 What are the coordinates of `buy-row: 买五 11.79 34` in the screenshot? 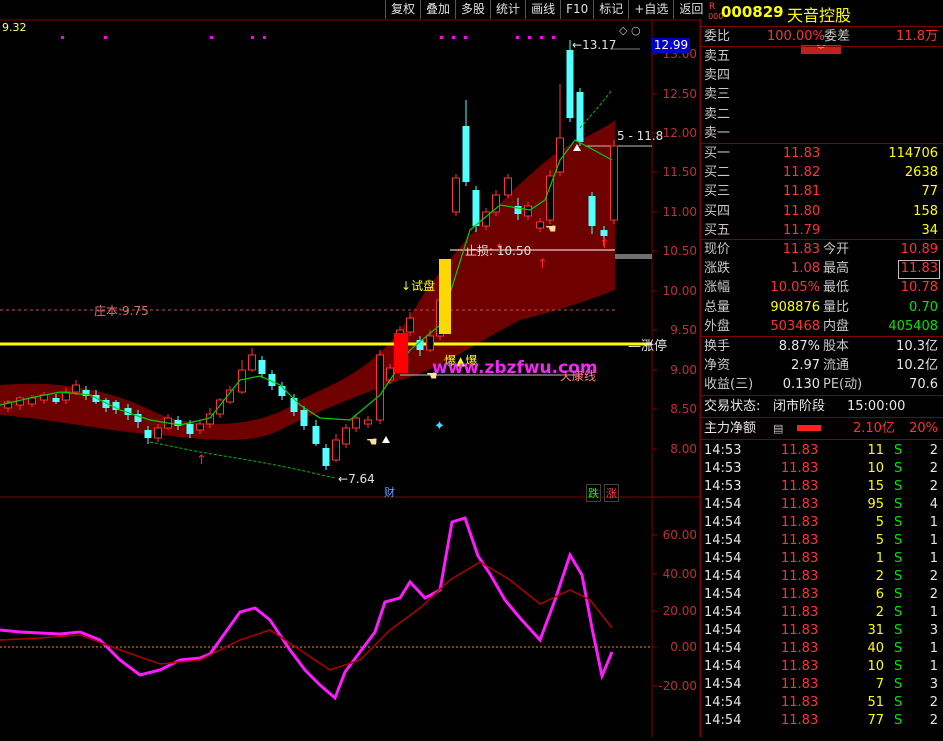 It's located at (822, 230).